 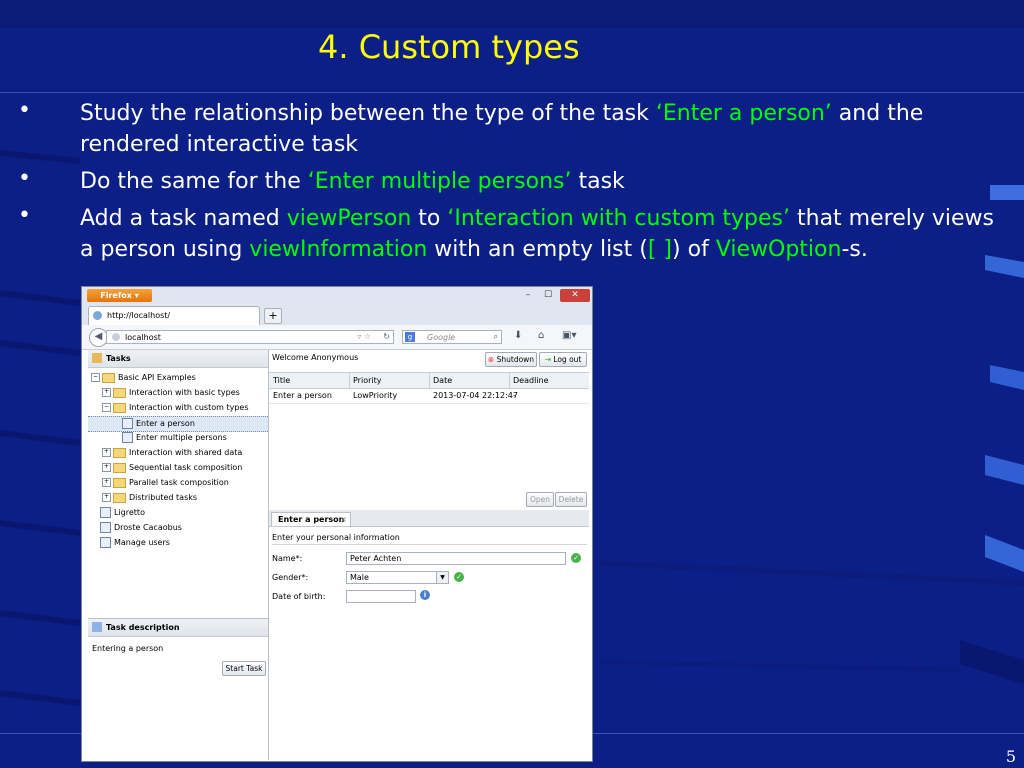 I want to click on tree-item: Enter multiple persons, so click(x=174, y=438).